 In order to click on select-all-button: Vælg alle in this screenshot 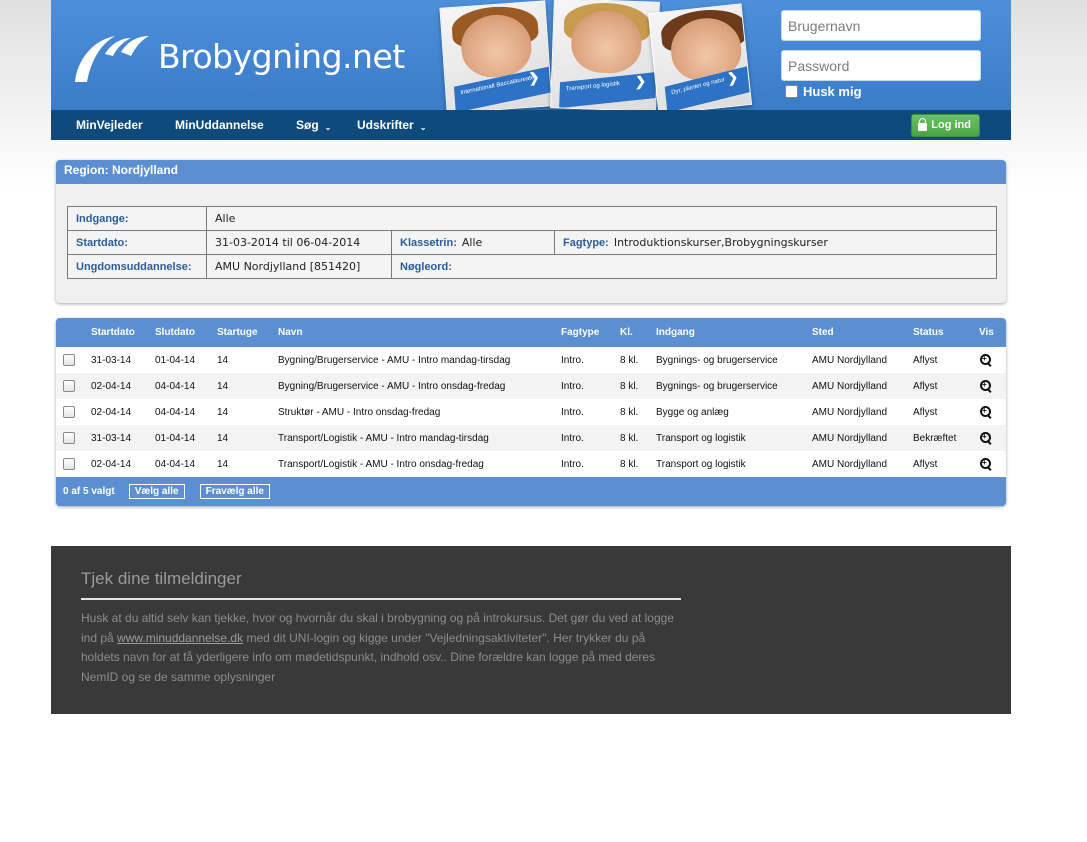, I will do `click(156, 491)`.